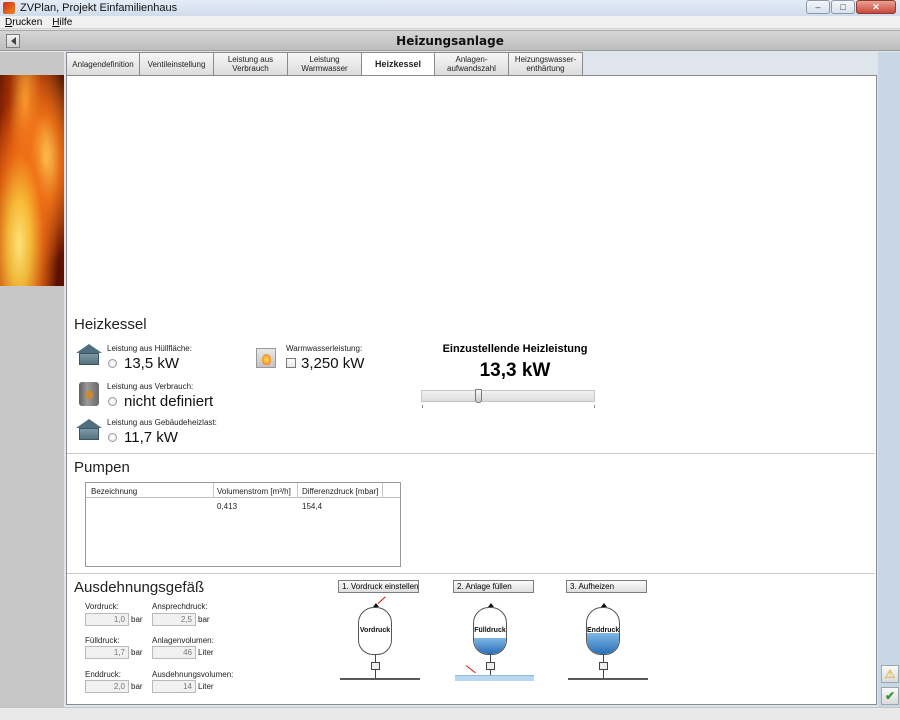  What do you see at coordinates (180, 606) in the screenshot?
I see `ansprechdruck-label: Ansprechdruck:` at bounding box center [180, 606].